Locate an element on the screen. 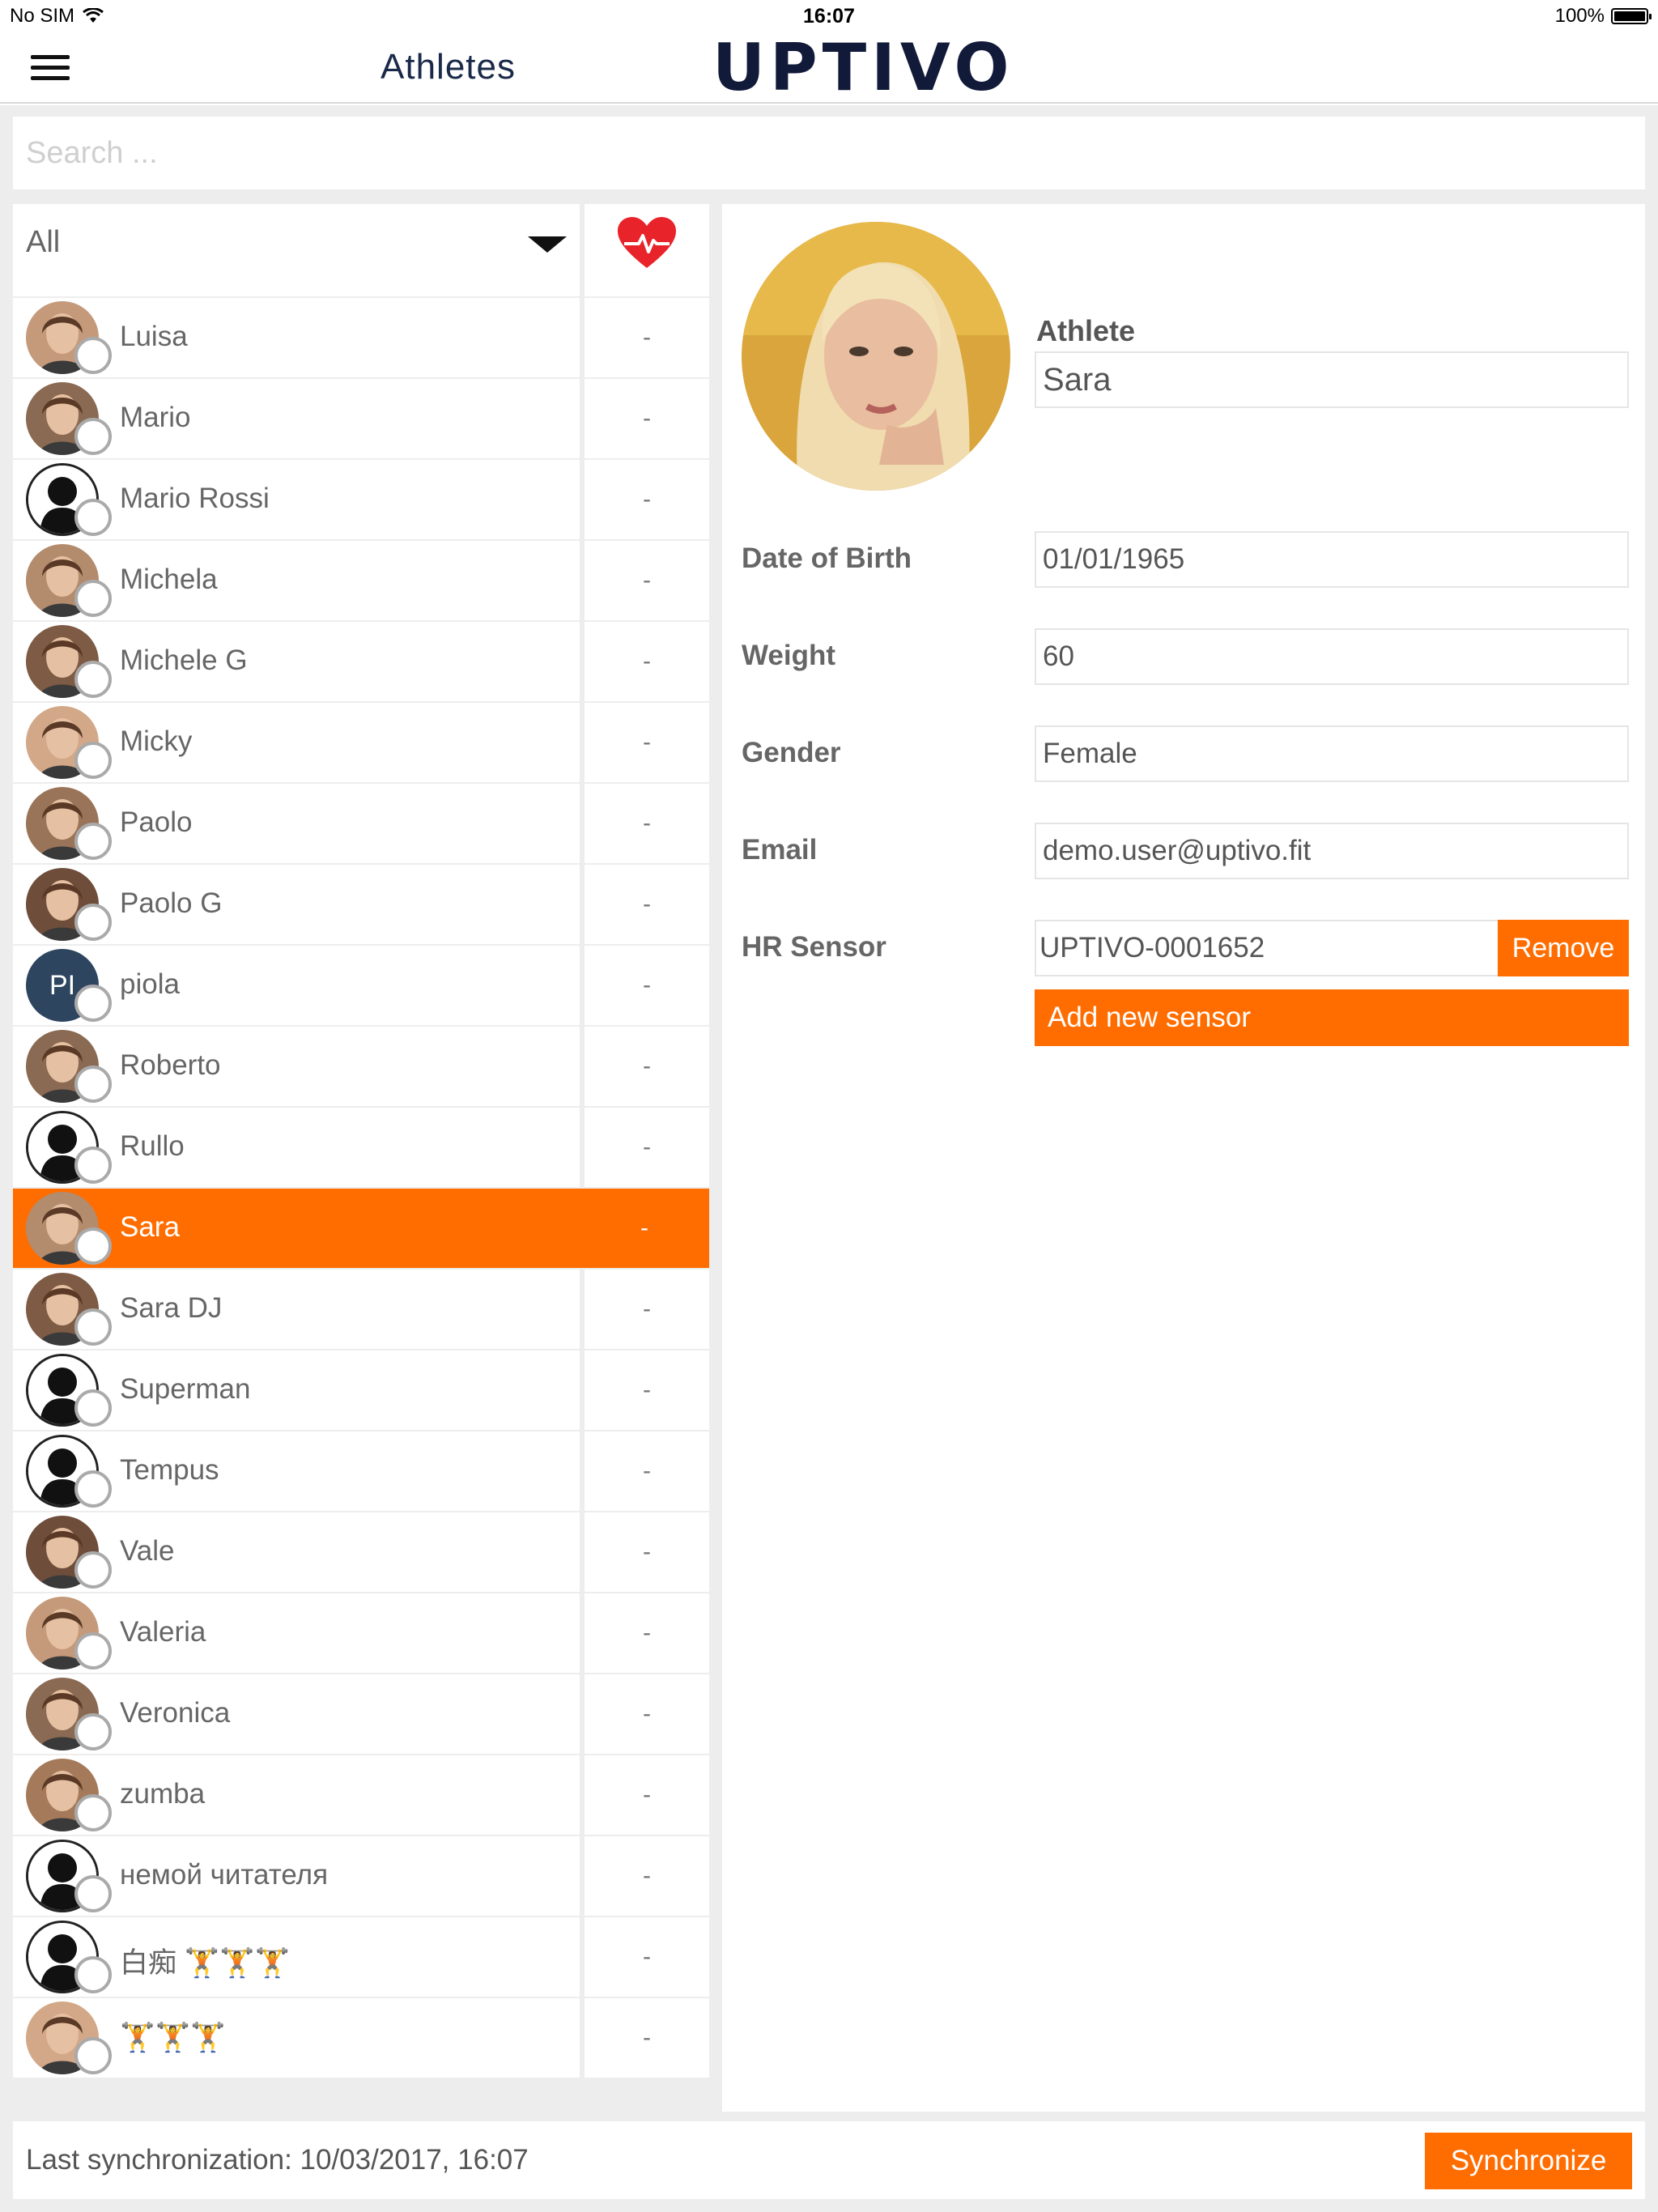 This screenshot has width=1658, height=2212. athlete-name: Sara DJ is located at coordinates (171, 1308).